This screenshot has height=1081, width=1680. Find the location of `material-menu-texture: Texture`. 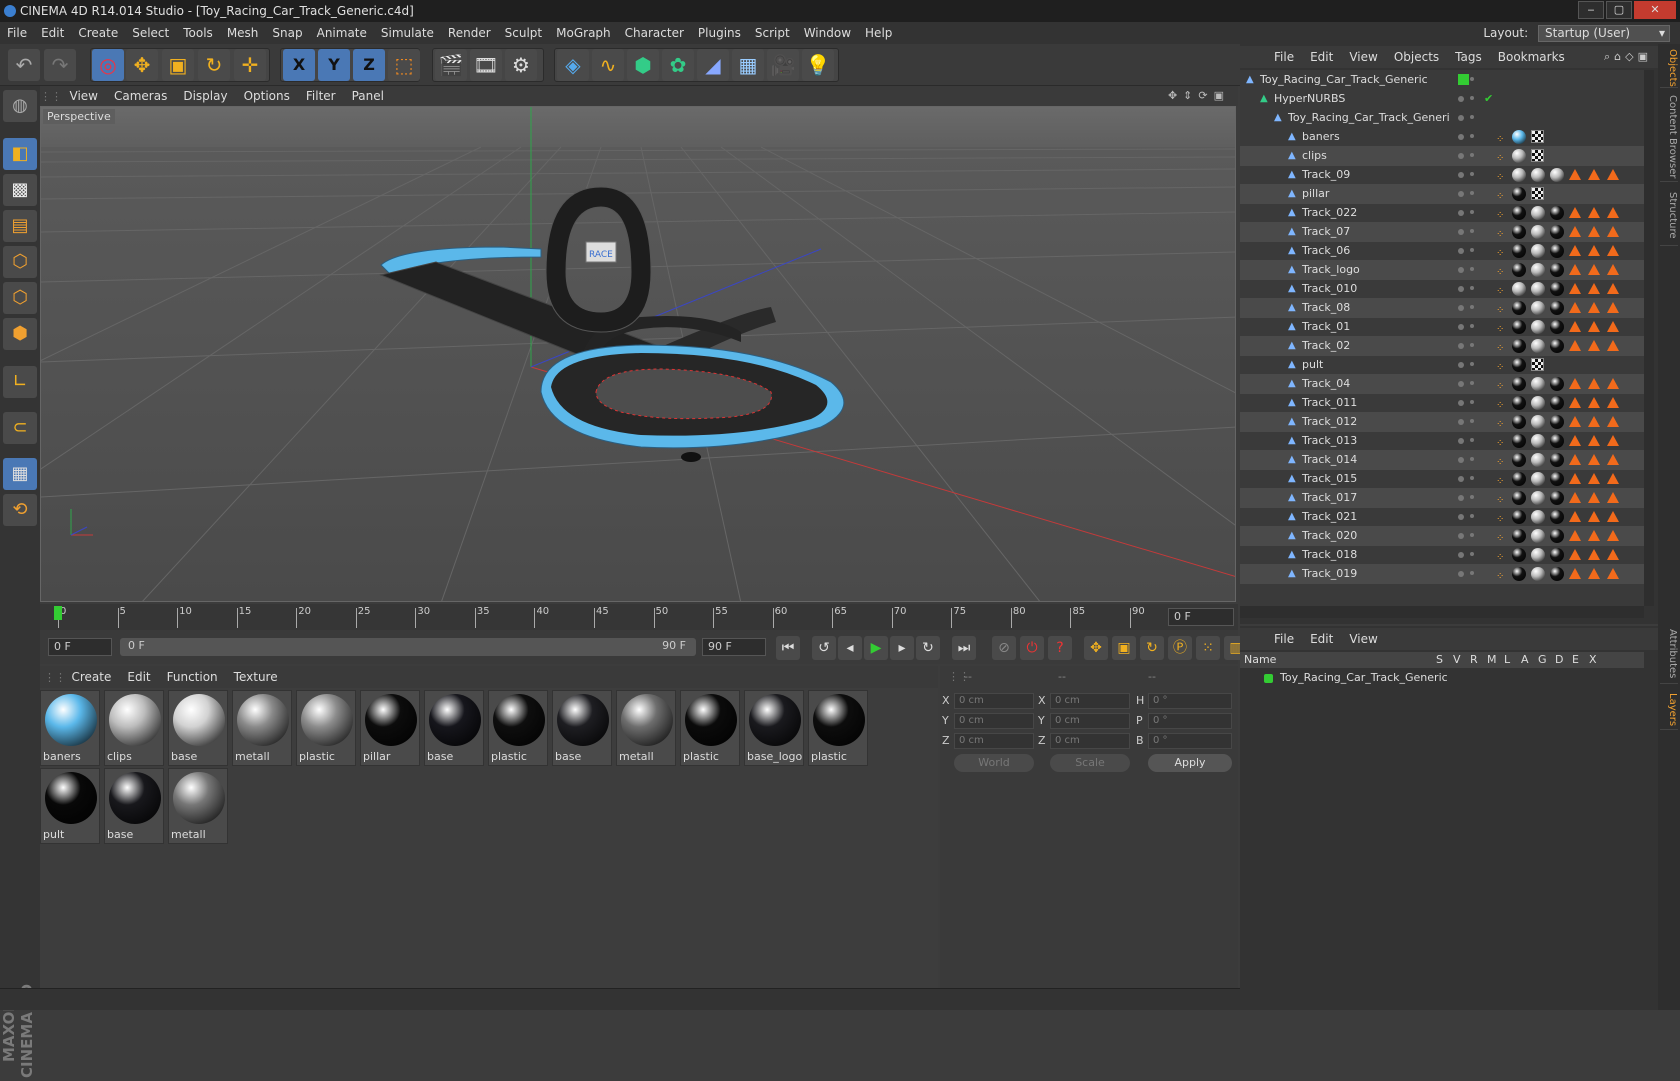

material-menu-texture: Texture is located at coordinates (256, 677).